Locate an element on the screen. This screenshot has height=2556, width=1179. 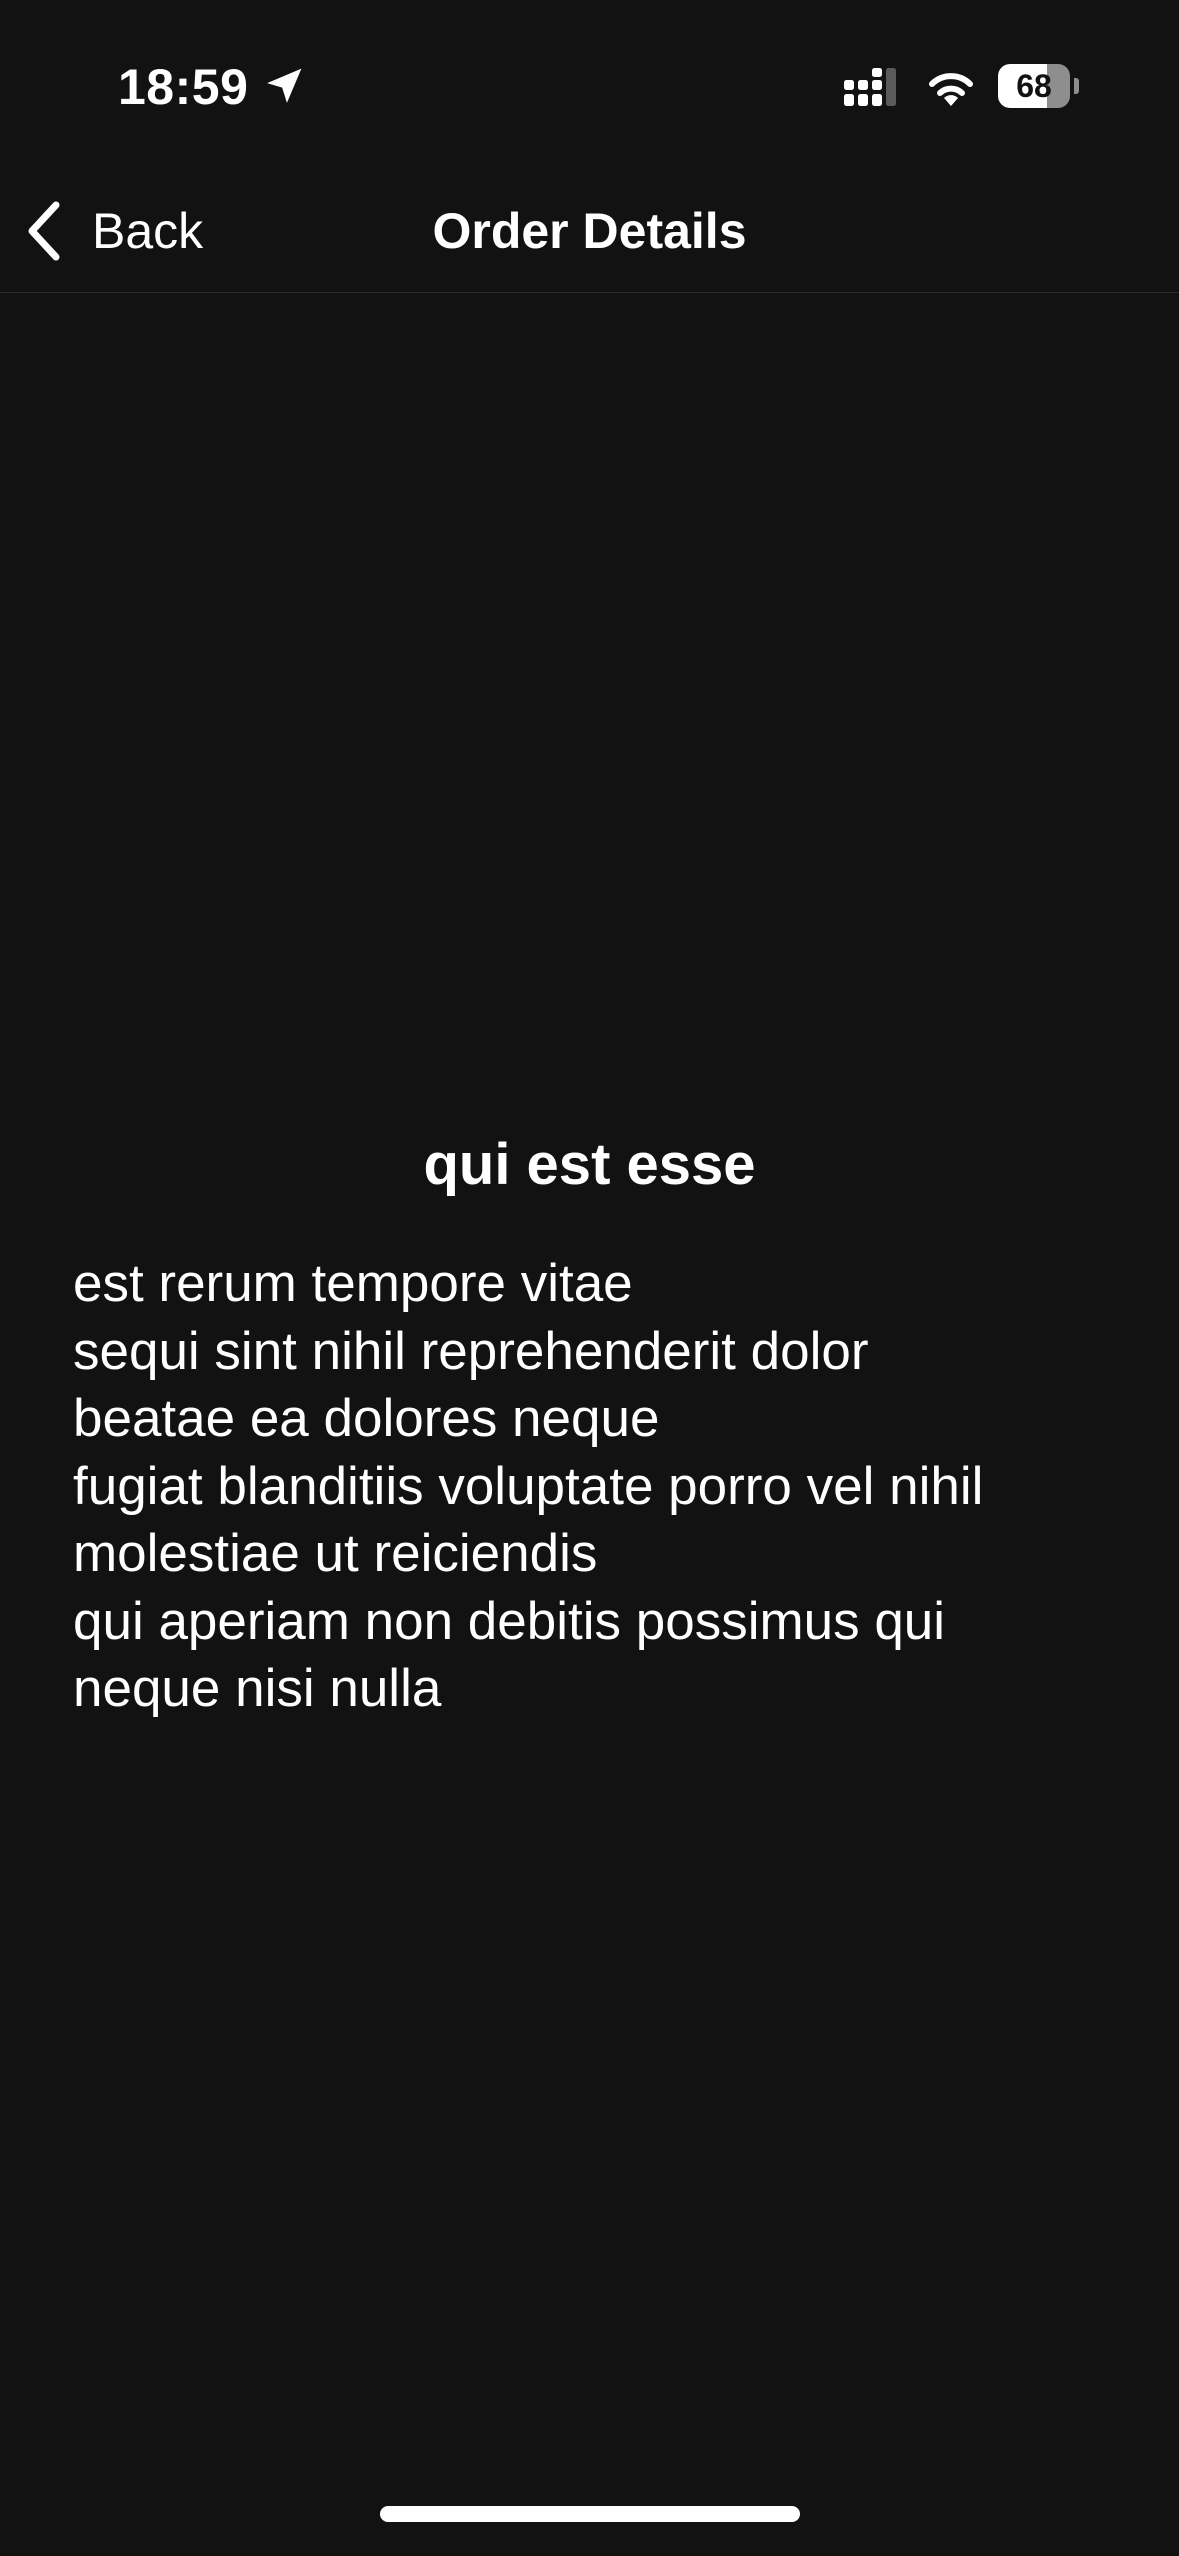
location-arrow-icon is located at coordinates (284, 85).